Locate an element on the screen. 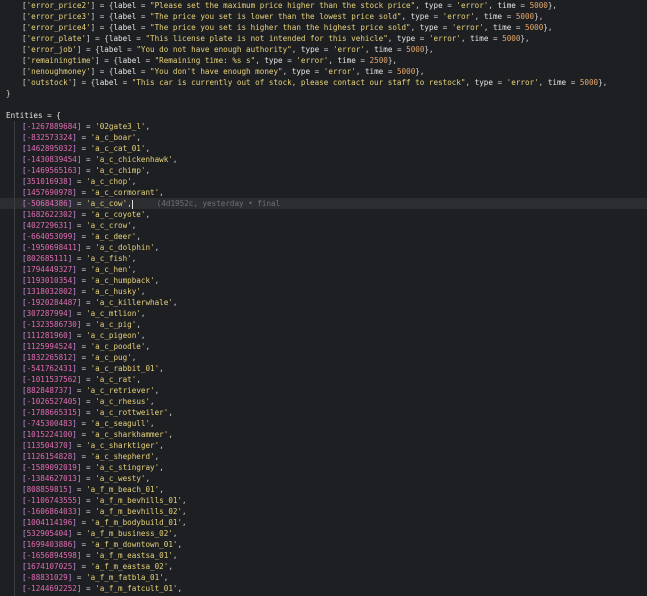  code-line: [1125994524] = 'a_c_poodle', is located at coordinates (323, 346).